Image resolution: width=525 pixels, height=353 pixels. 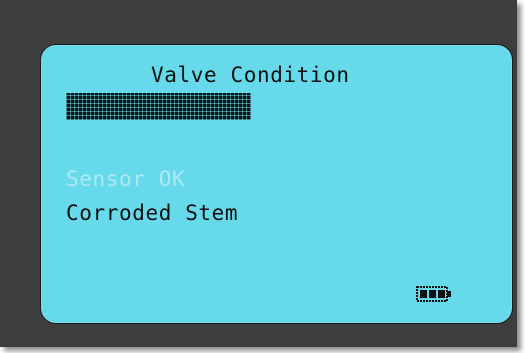 What do you see at coordinates (125, 179) in the screenshot?
I see `option-sensor-ok: Sensor OK` at bounding box center [125, 179].